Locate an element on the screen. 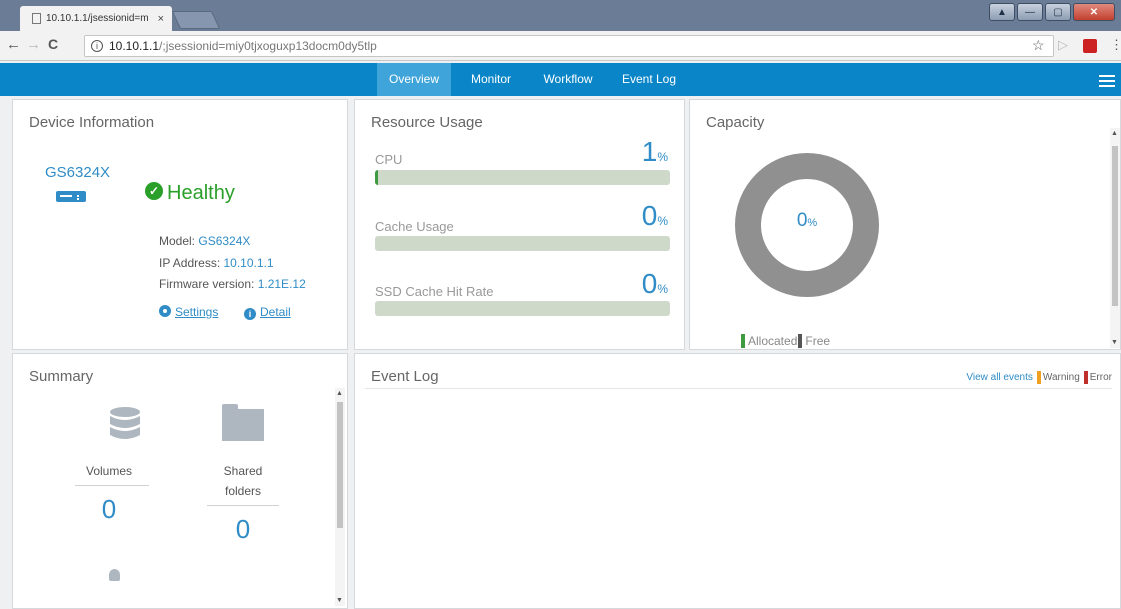  model-line: Model: GS6324X is located at coordinates (204, 241).